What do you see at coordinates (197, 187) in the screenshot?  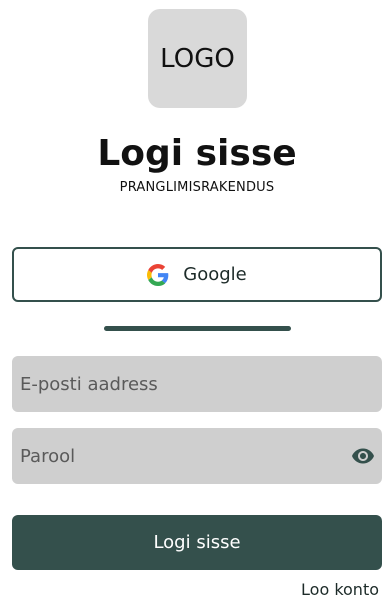 I see `page-subtitle: PRANGLIMISRAKENDUS` at bounding box center [197, 187].